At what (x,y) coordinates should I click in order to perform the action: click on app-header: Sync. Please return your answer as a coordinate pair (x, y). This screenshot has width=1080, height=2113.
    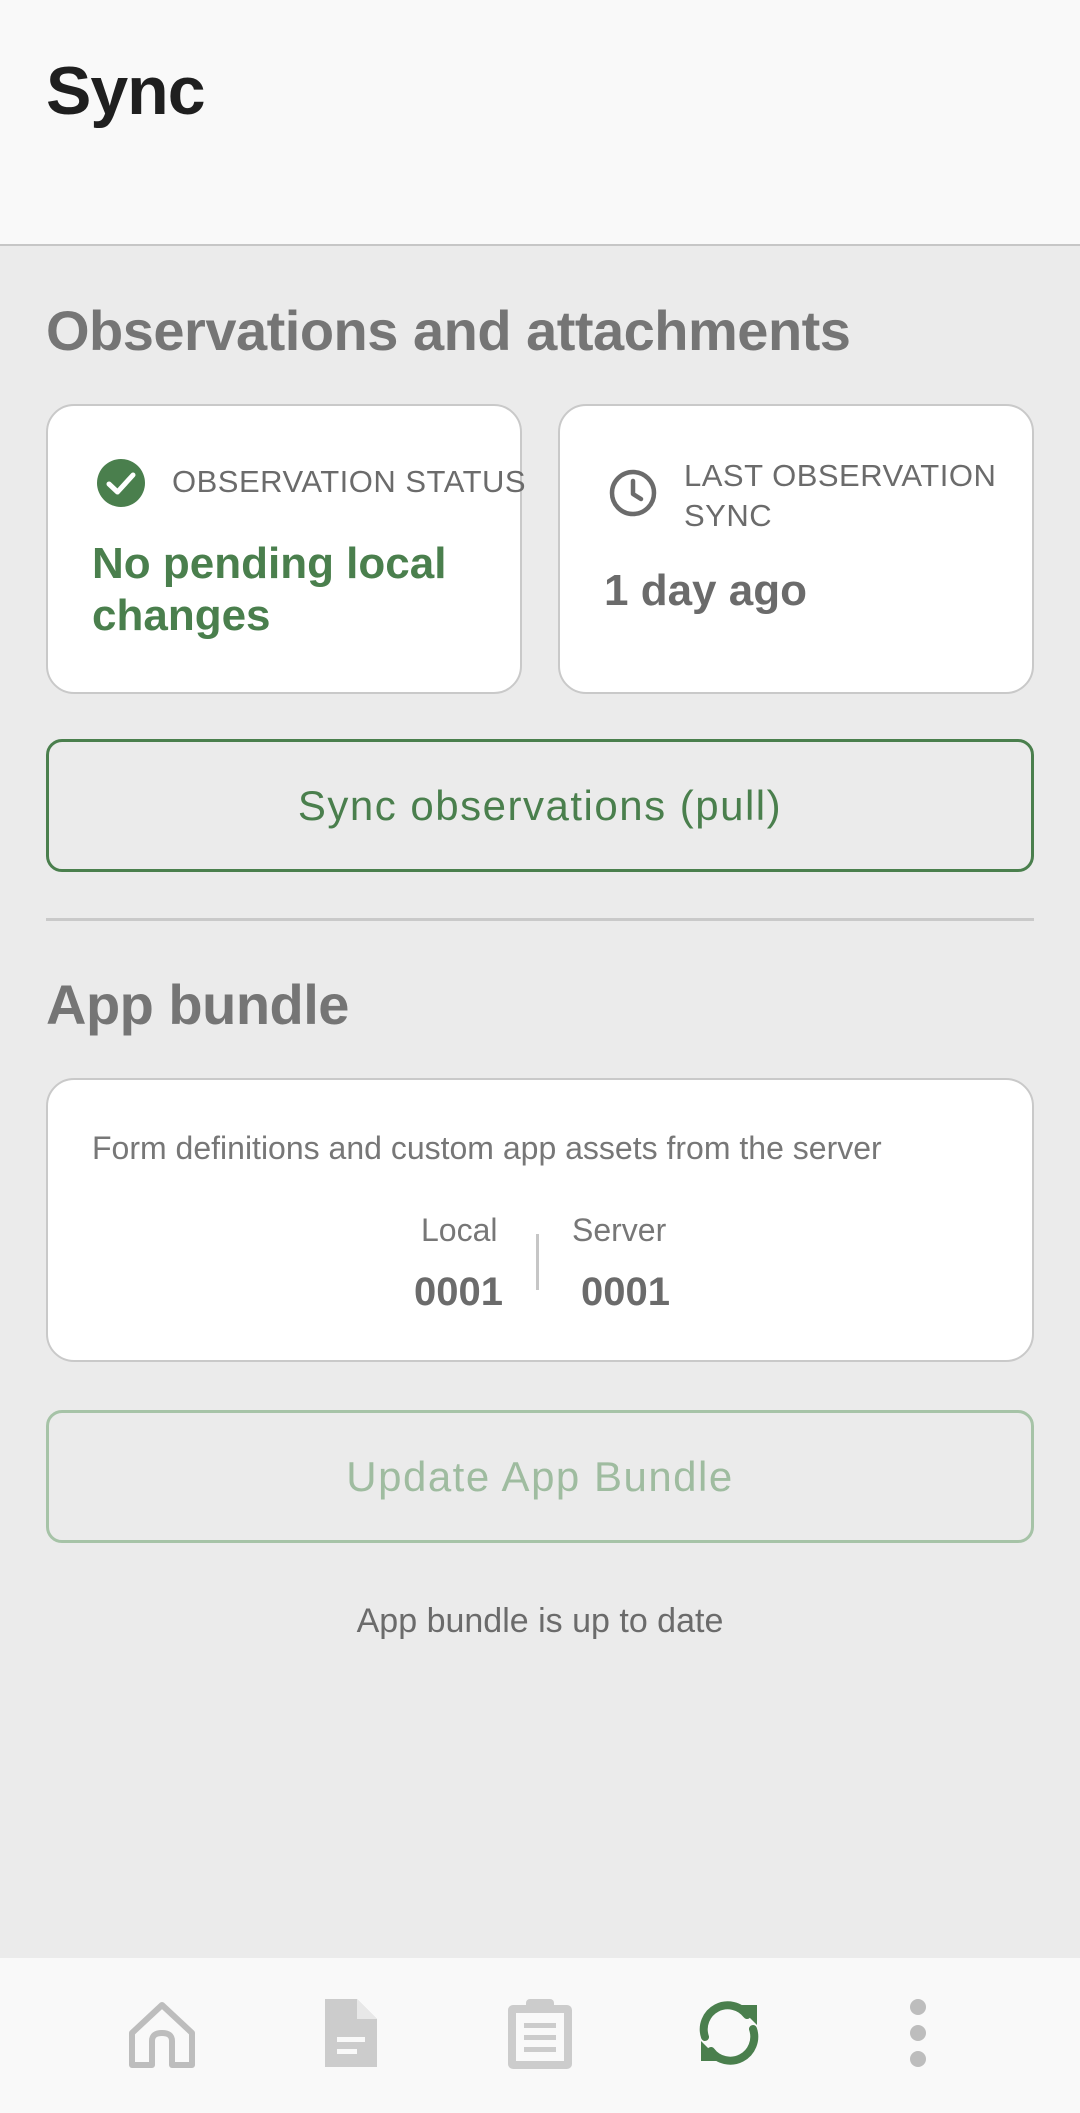
    Looking at the image, I should click on (540, 123).